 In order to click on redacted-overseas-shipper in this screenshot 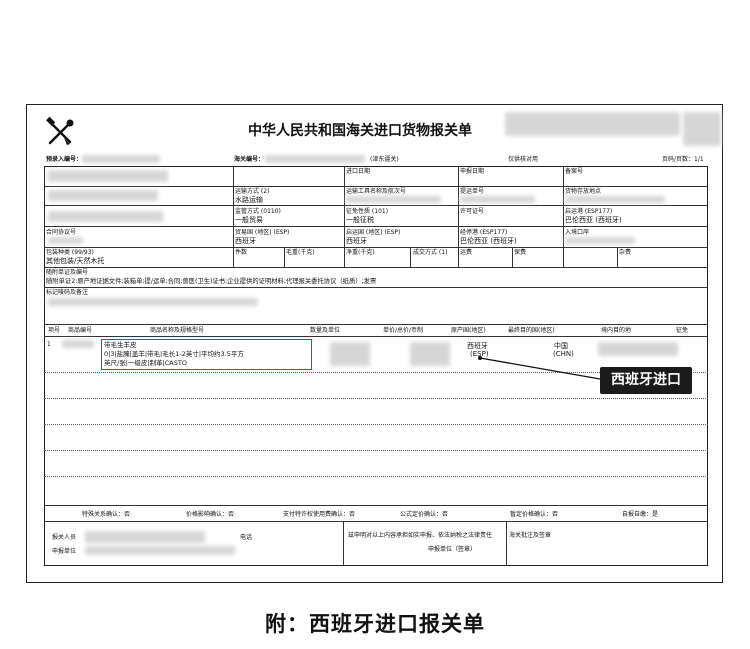, I will do `click(103, 195)`.